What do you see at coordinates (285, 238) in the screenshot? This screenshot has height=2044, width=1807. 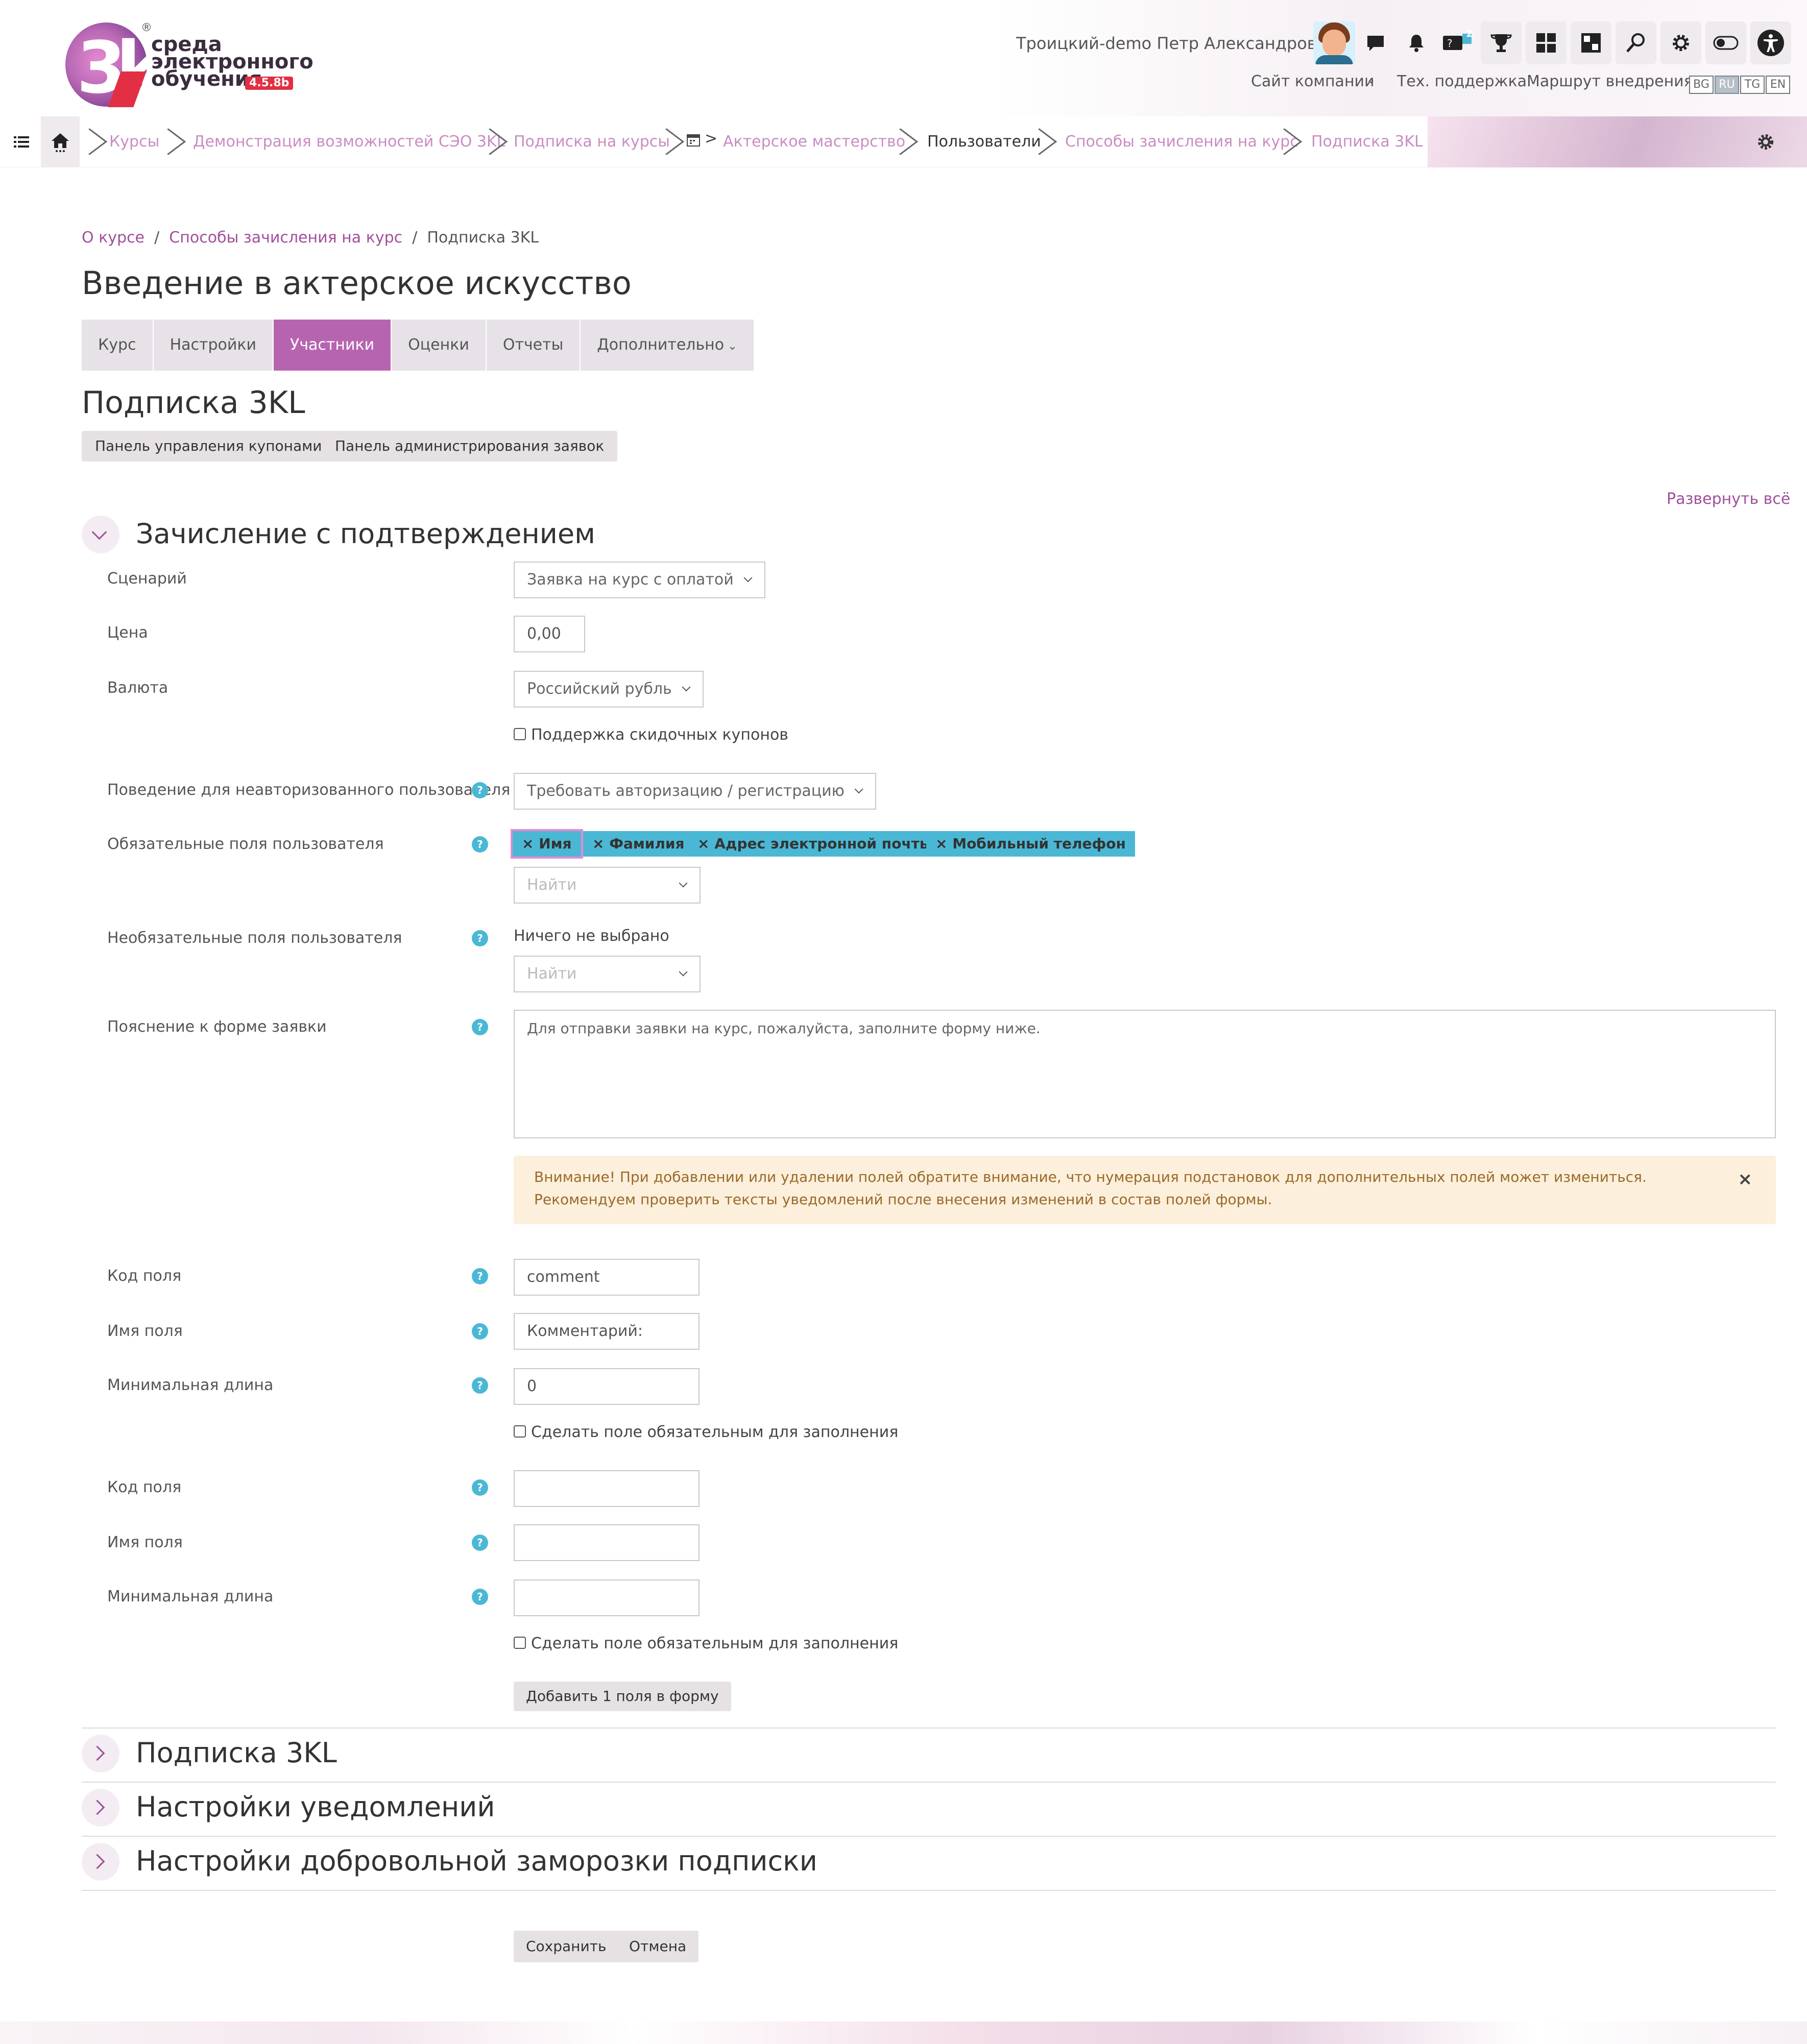 I see `breadcrumb-enrol-methods: Способы зачисления на курс` at bounding box center [285, 238].